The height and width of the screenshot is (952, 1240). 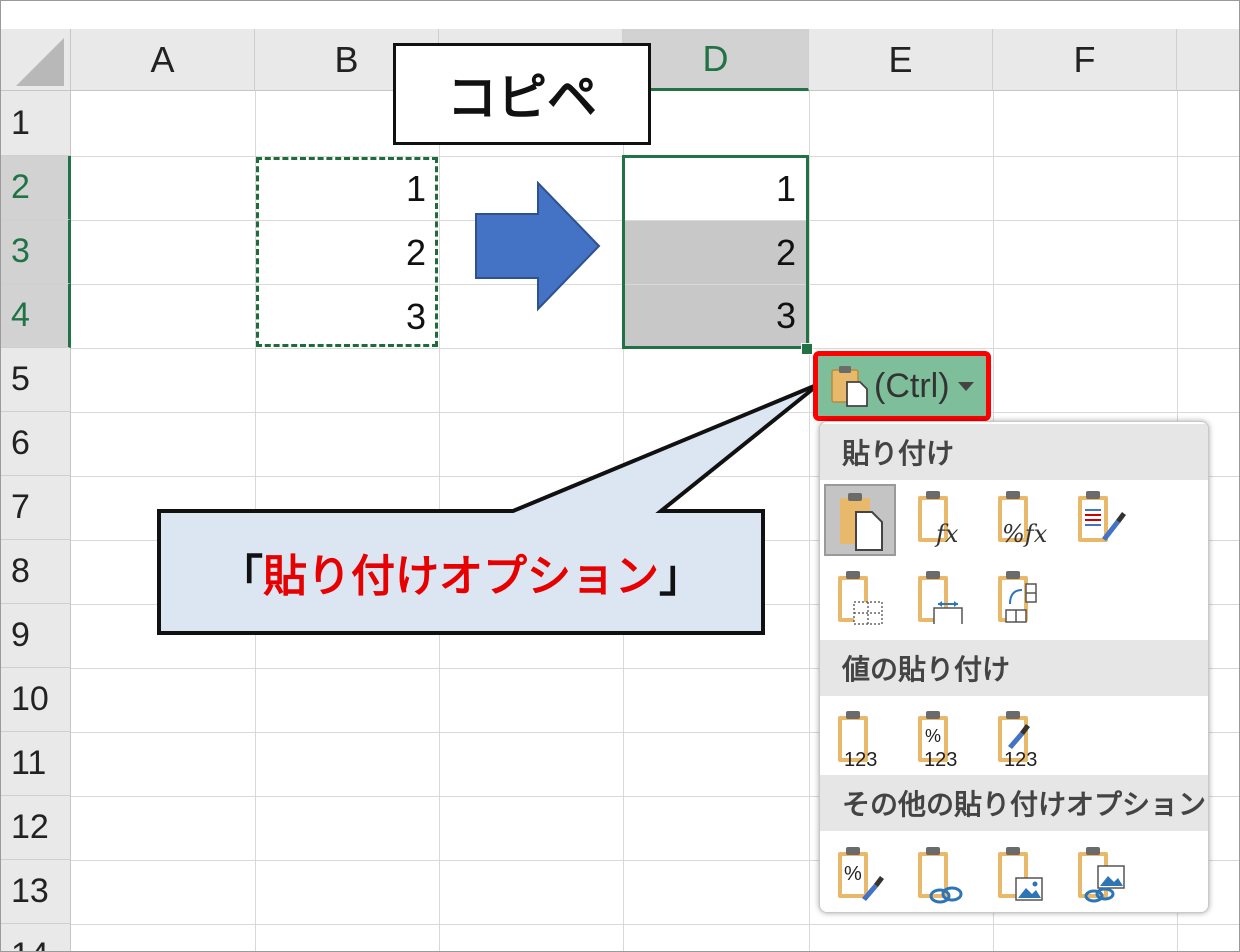 I want to click on paste-options-button: (Ctrl), so click(x=902, y=386).